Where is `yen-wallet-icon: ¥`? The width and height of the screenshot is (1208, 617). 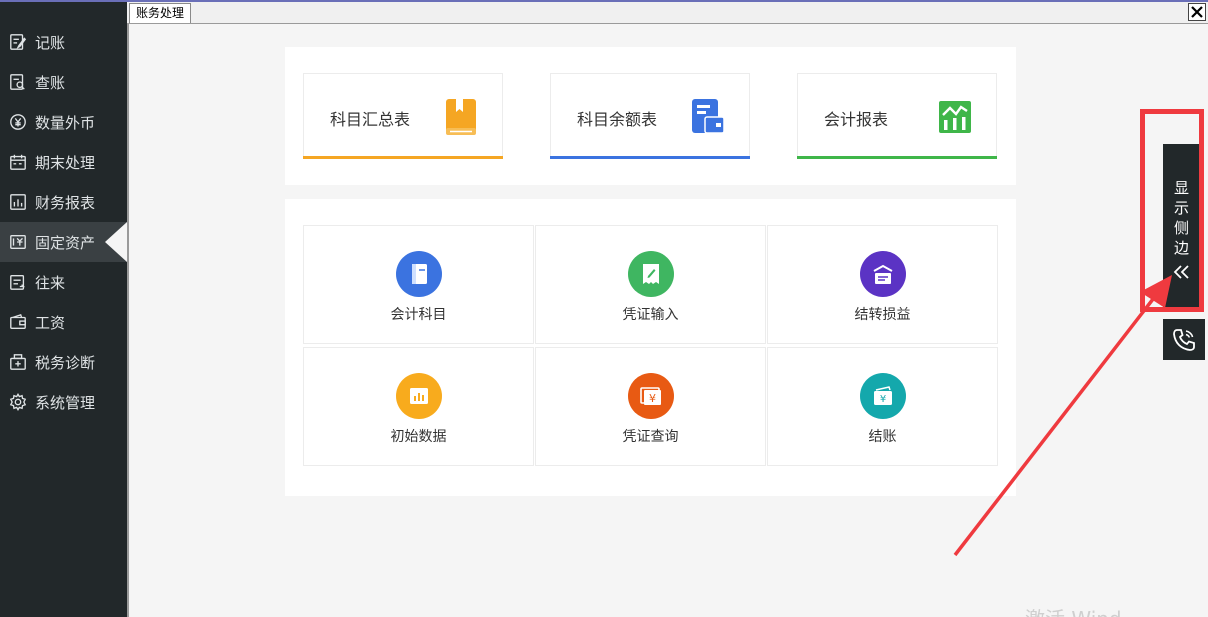 yen-wallet-icon: ¥ is located at coordinates (882, 395).